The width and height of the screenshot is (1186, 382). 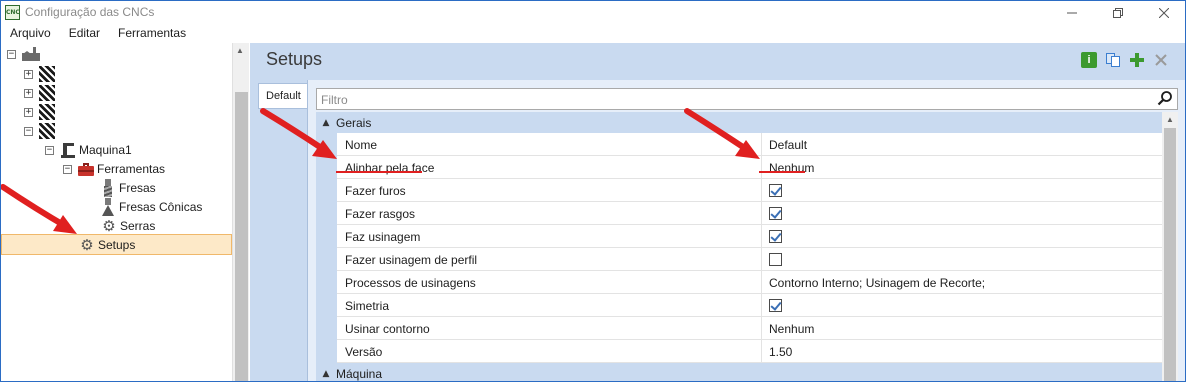 What do you see at coordinates (283, 96) in the screenshot?
I see `tab-default: Default` at bounding box center [283, 96].